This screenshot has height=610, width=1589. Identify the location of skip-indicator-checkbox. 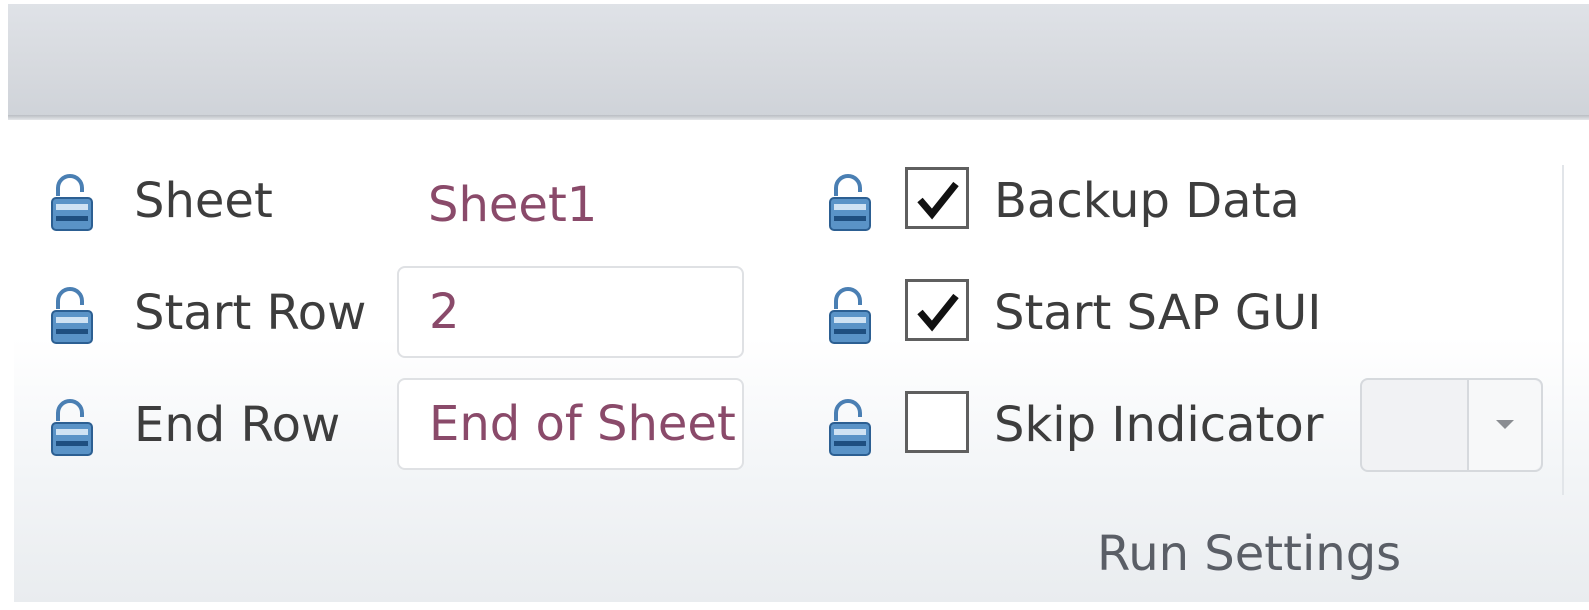
(937, 422).